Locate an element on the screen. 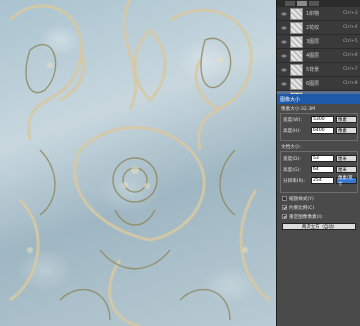 The width and height of the screenshot is (360, 326). layer-shortcut: Ctrl+7 is located at coordinates (350, 69).